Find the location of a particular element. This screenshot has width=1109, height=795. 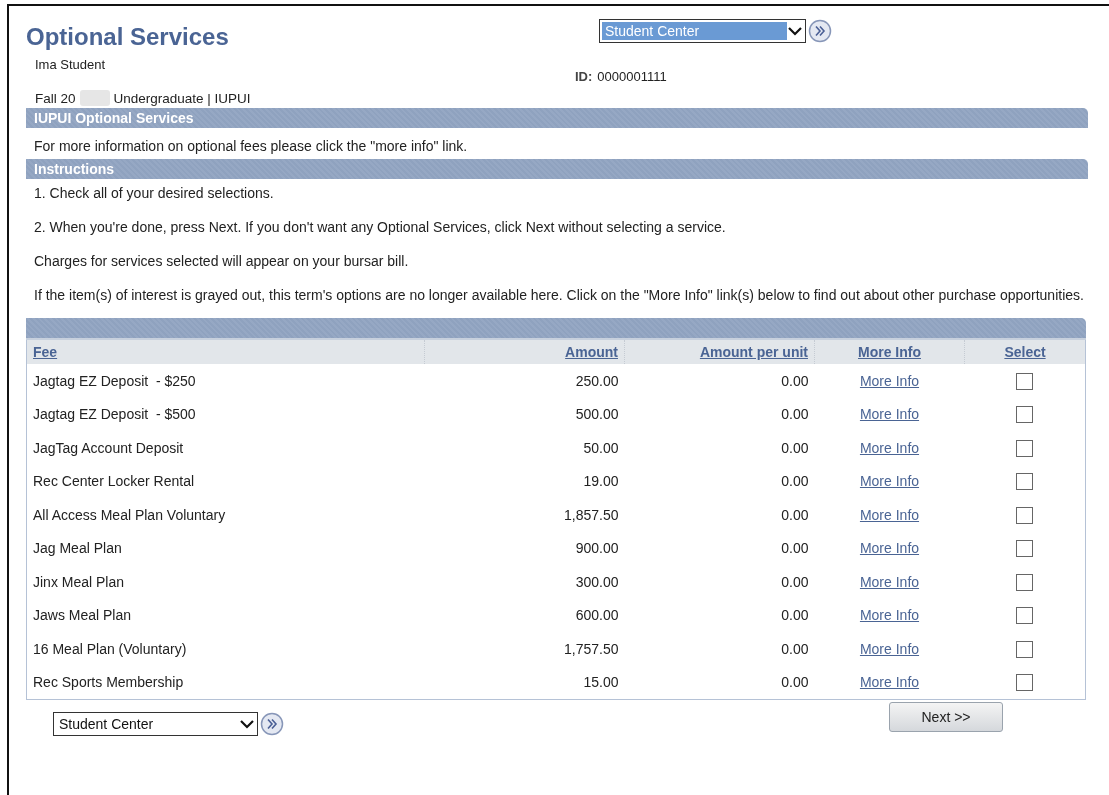

section-header: IUPUI Optional Services is located at coordinates (557, 118).